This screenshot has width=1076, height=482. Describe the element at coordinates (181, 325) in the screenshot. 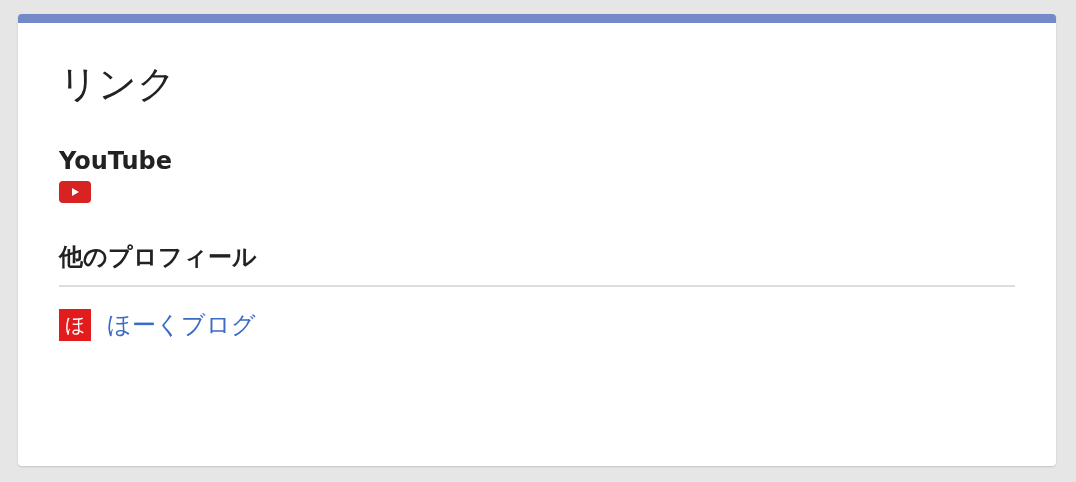

I see `profile-link: ほーくブログ` at that location.